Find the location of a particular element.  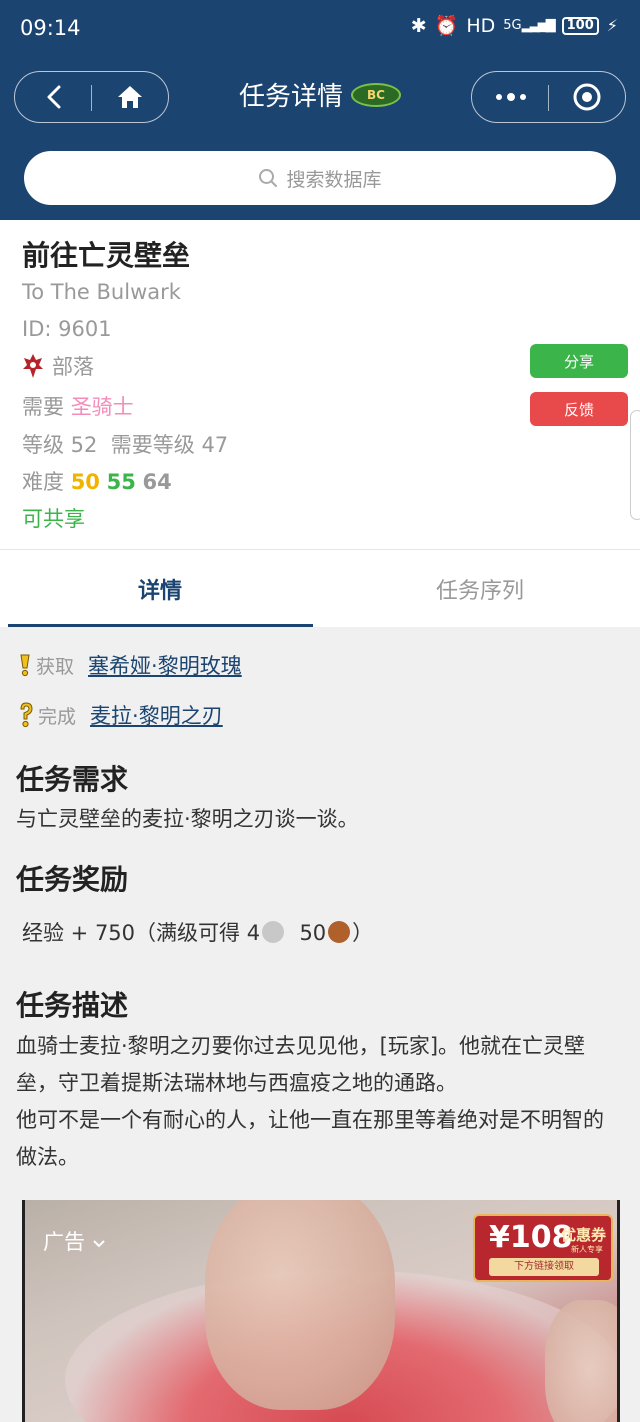

quest-requirement: 需要 圣骑士 is located at coordinates (78, 406).